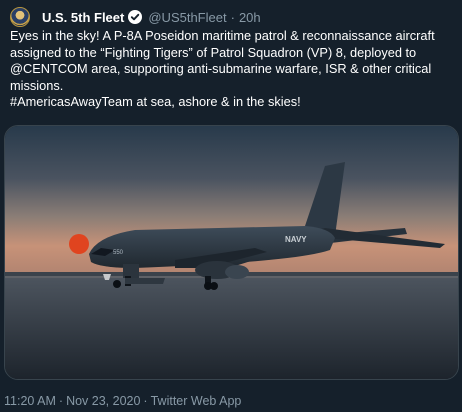  What do you see at coordinates (250, 17) in the screenshot?
I see `tweet-age: 20h` at bounding box center [250, 17].